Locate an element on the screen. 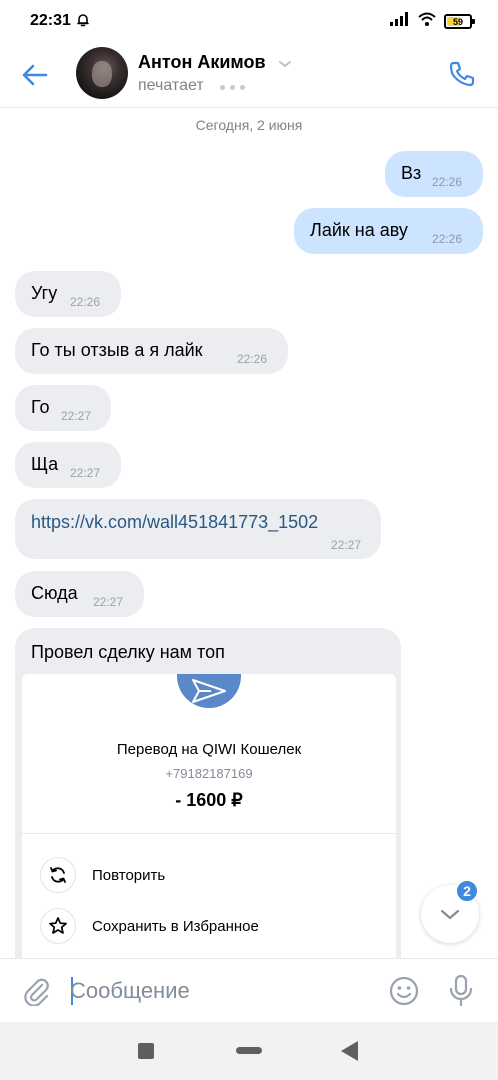  typing-status: печатает is located at coordinates (171, 85).